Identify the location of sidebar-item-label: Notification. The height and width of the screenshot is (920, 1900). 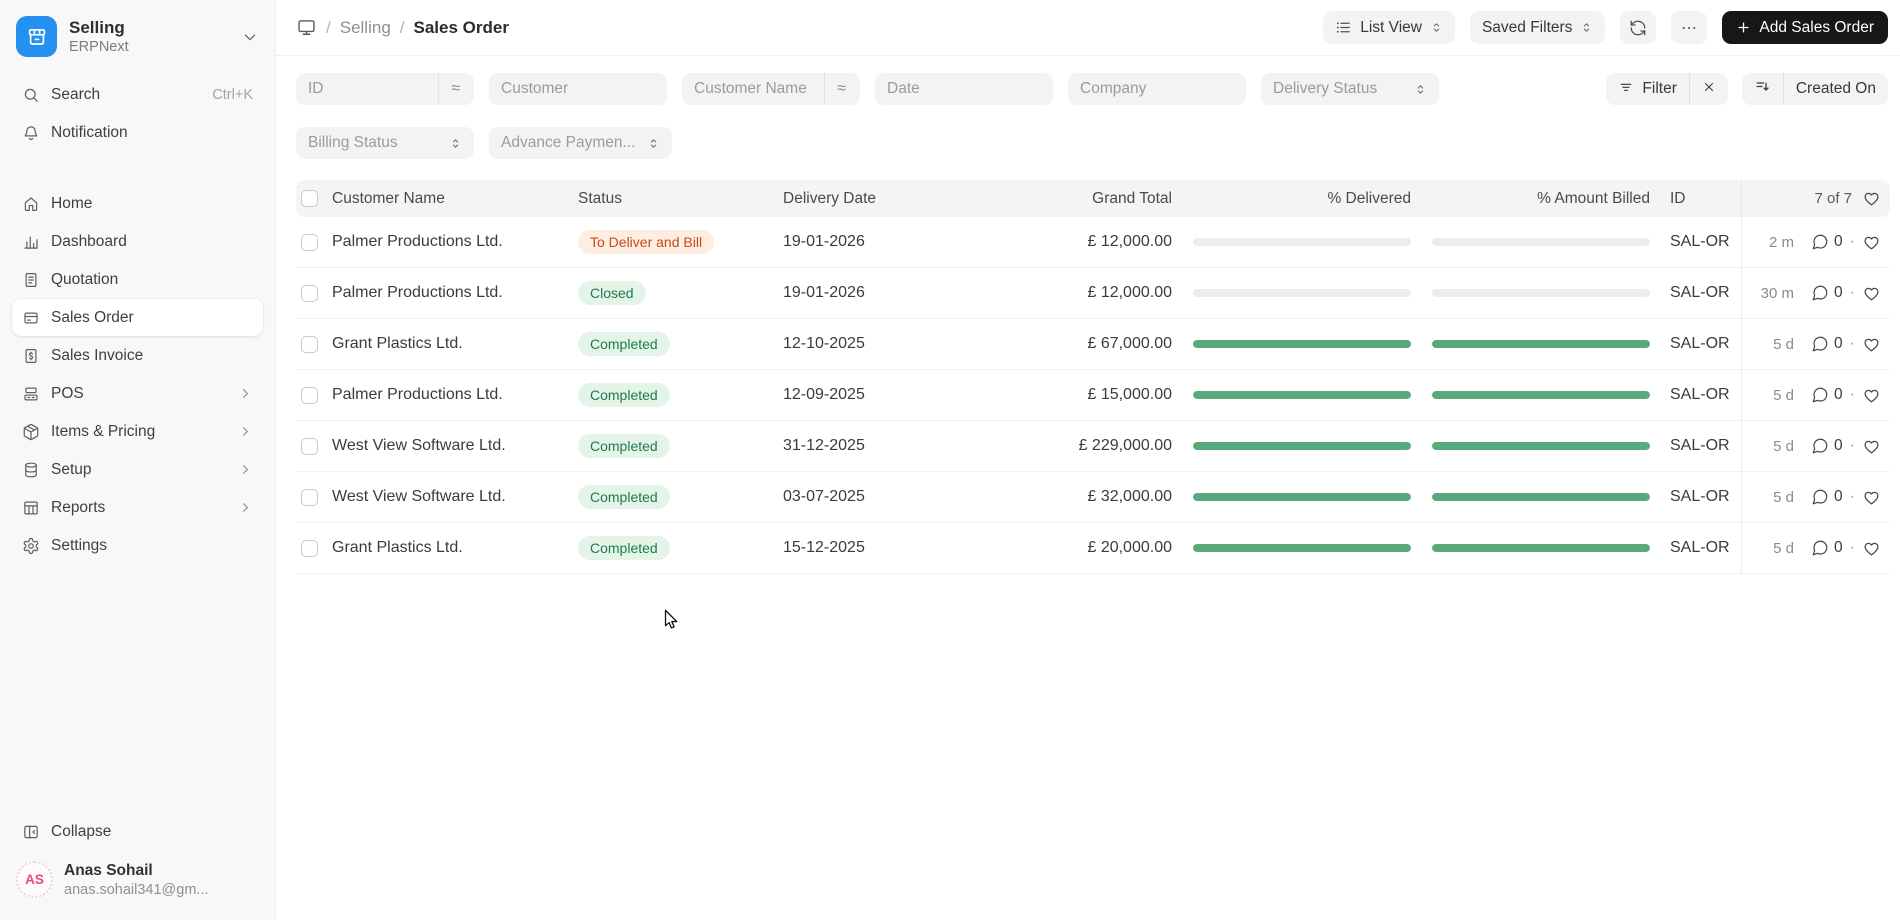
(89, 132).